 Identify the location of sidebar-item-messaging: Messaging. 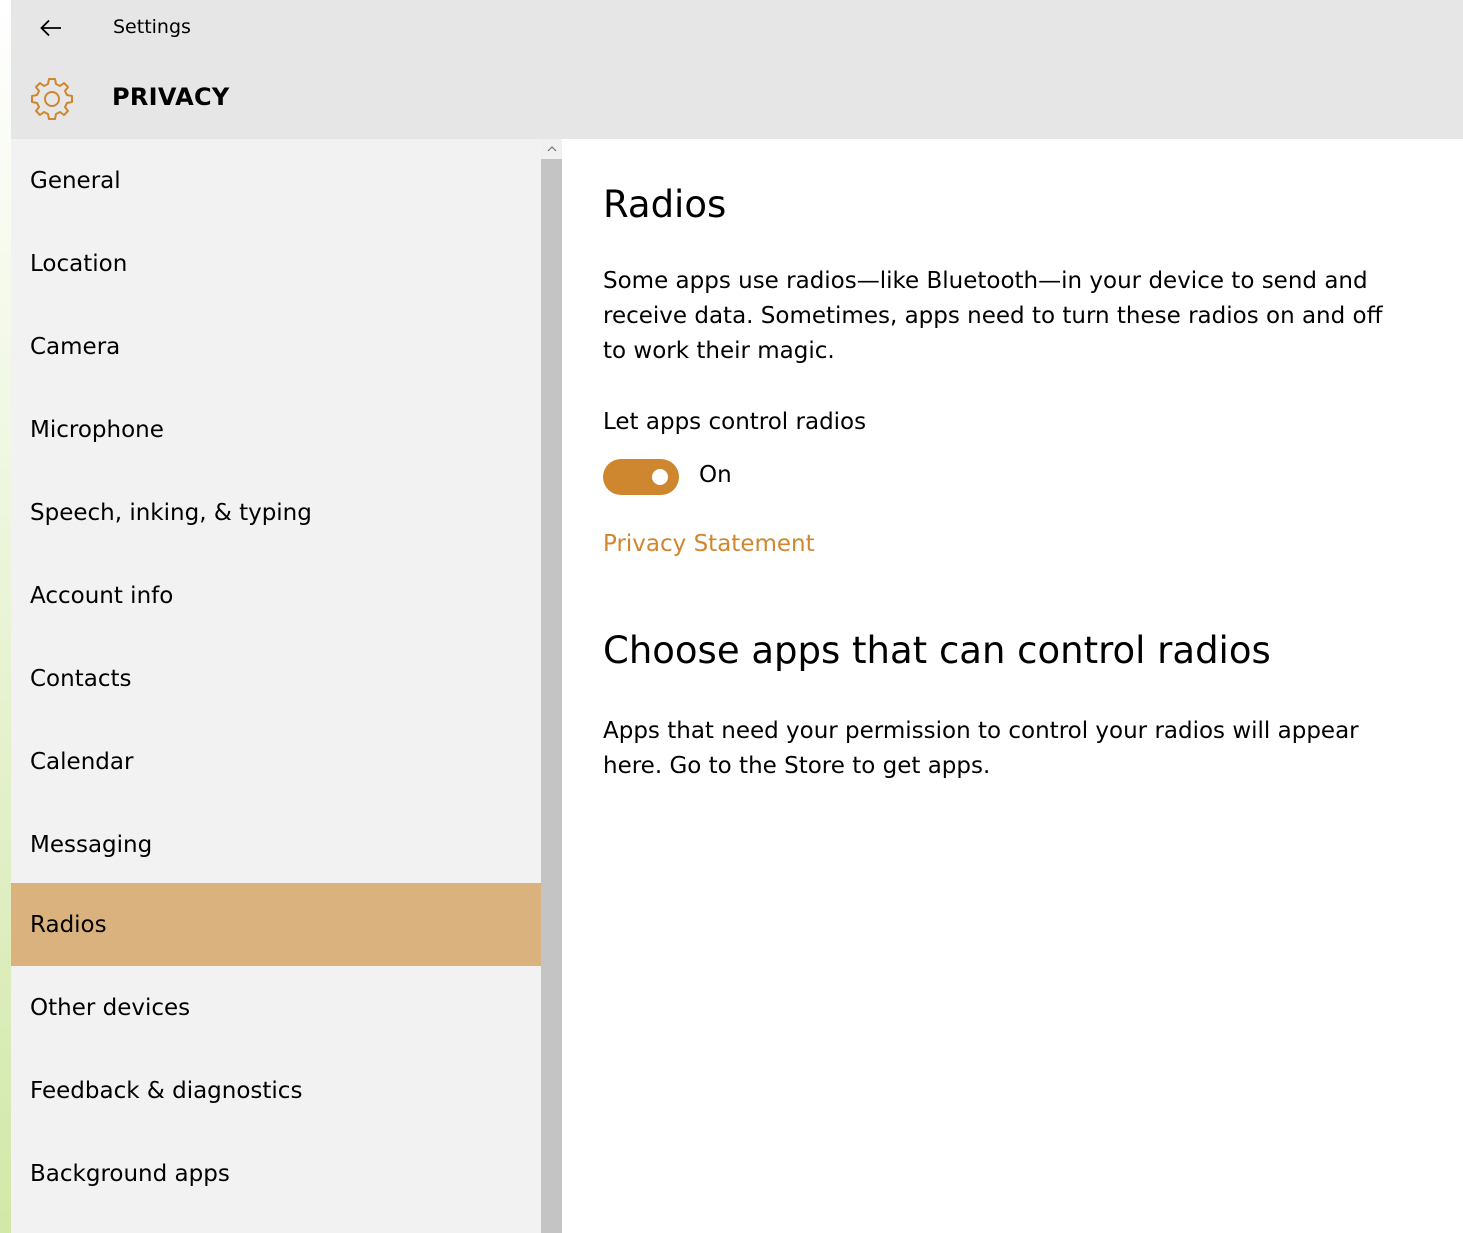
(276, 844).